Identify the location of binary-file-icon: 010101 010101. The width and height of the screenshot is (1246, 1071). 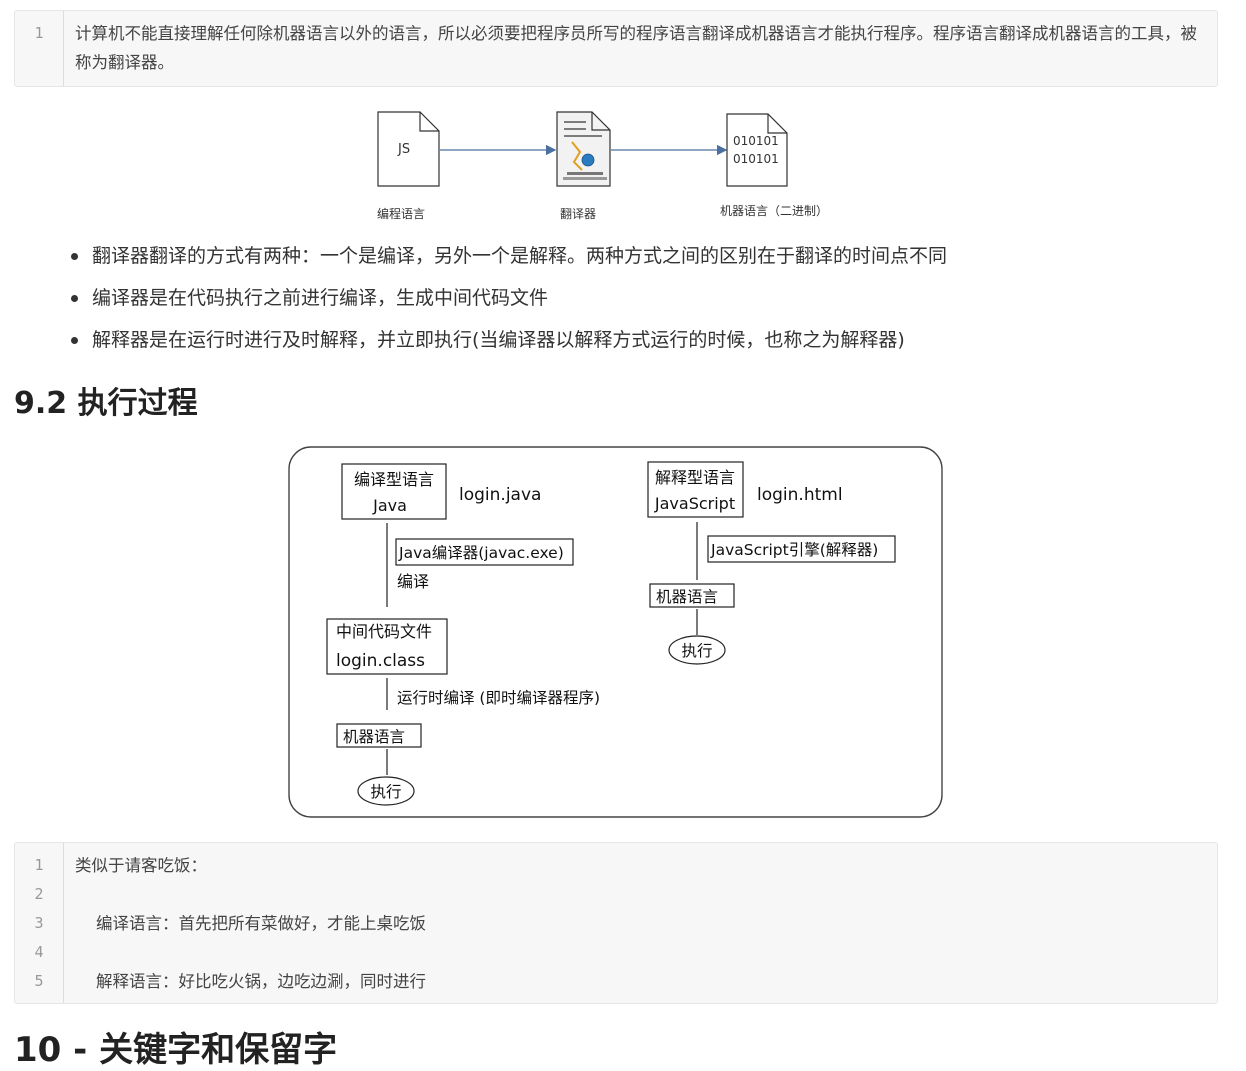
(757, 150).